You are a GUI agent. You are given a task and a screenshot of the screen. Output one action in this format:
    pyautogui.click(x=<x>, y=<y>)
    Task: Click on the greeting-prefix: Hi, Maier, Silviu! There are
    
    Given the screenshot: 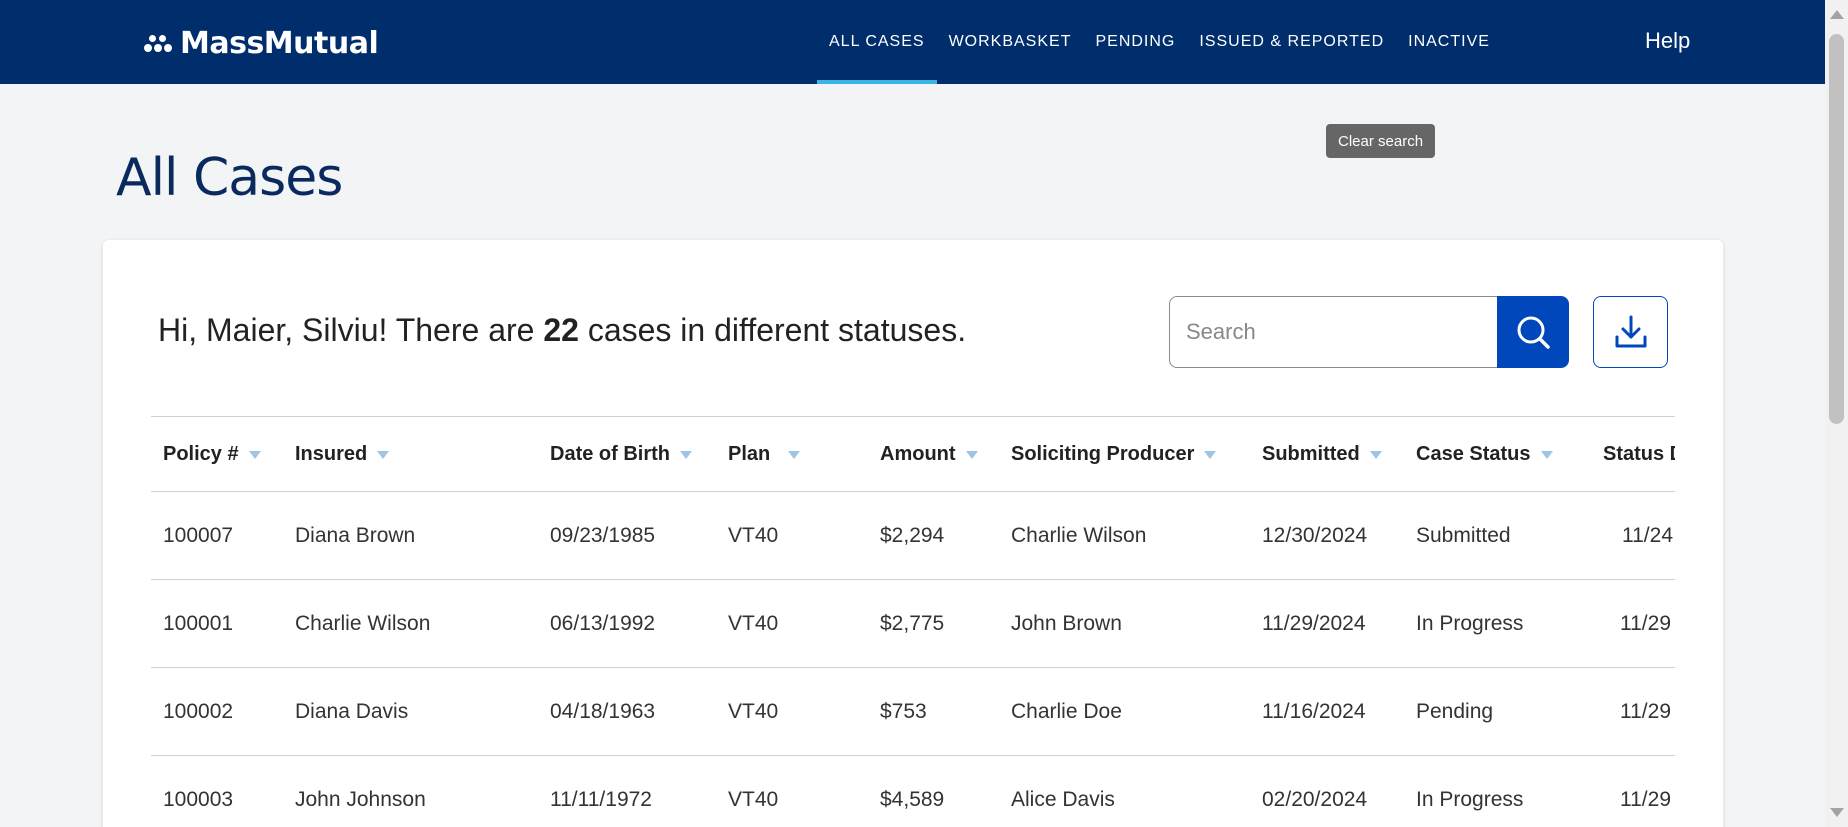 What is the action you would take?
    pyautogui.click(x=351, y=330)
    